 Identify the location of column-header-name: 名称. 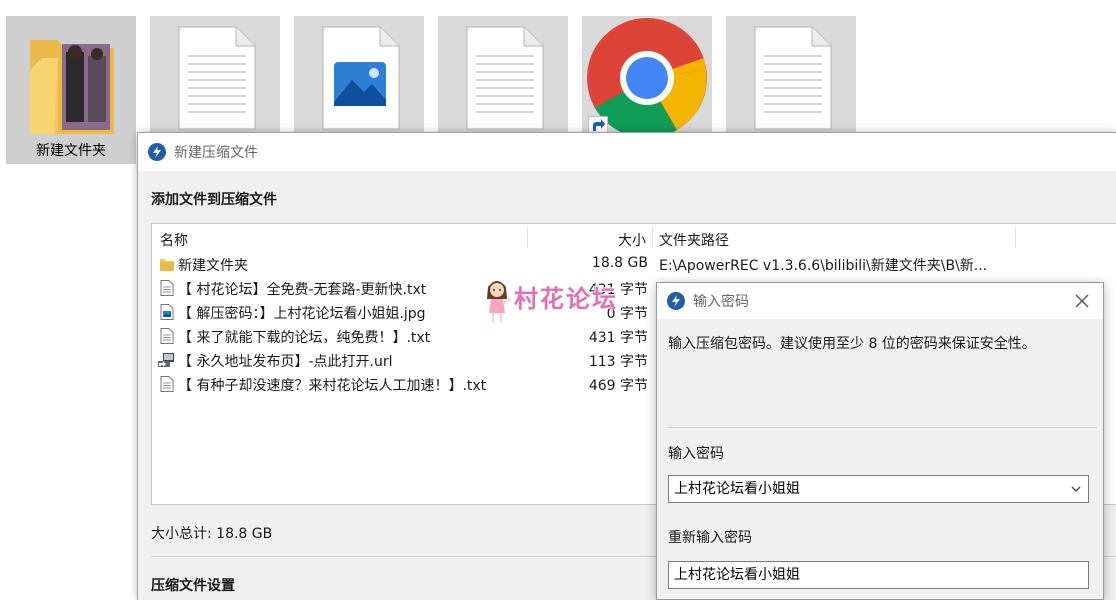
(174, 240).